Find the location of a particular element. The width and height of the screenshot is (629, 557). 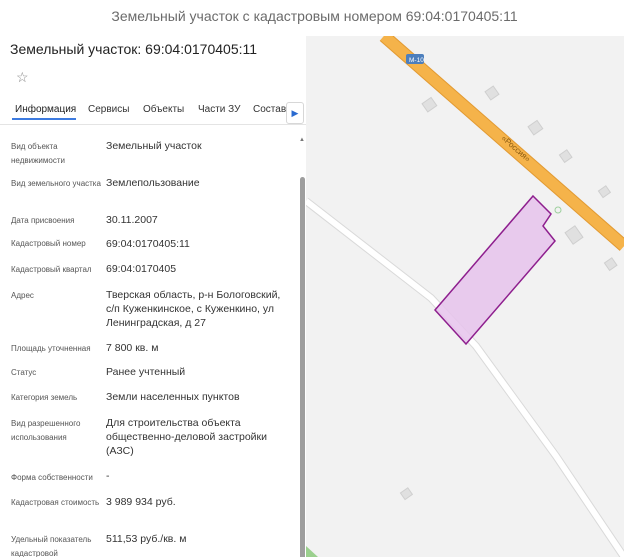

active-tab-indicator is located at coordinates (44, 119).